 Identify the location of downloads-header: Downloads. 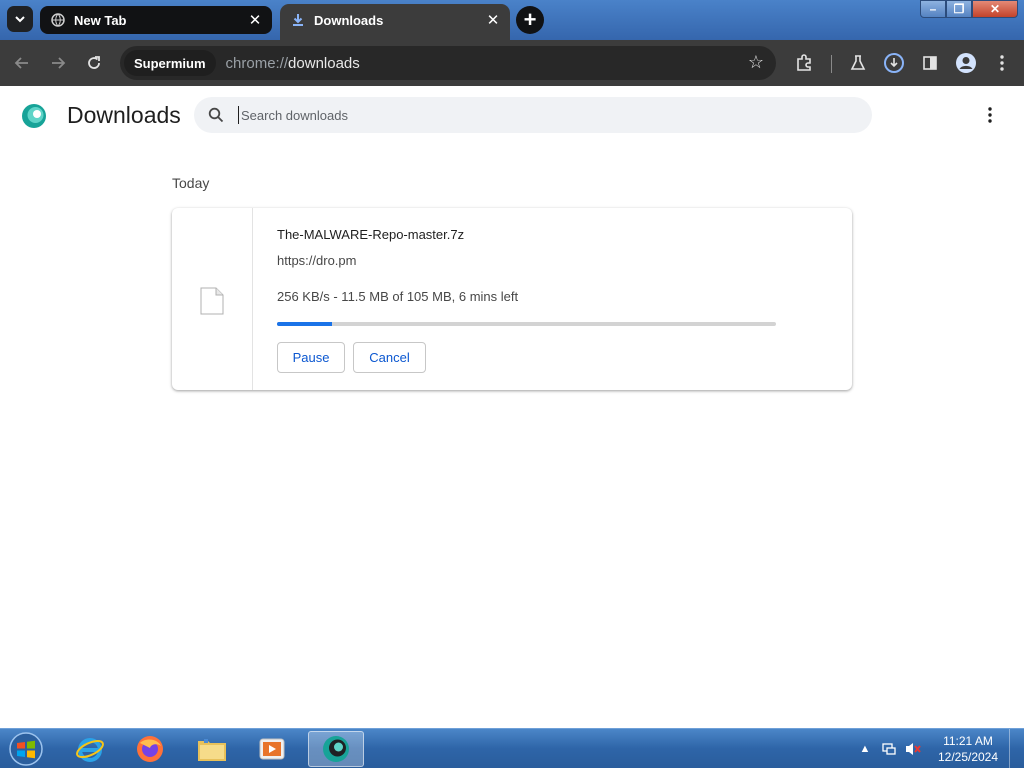
(512, 116).